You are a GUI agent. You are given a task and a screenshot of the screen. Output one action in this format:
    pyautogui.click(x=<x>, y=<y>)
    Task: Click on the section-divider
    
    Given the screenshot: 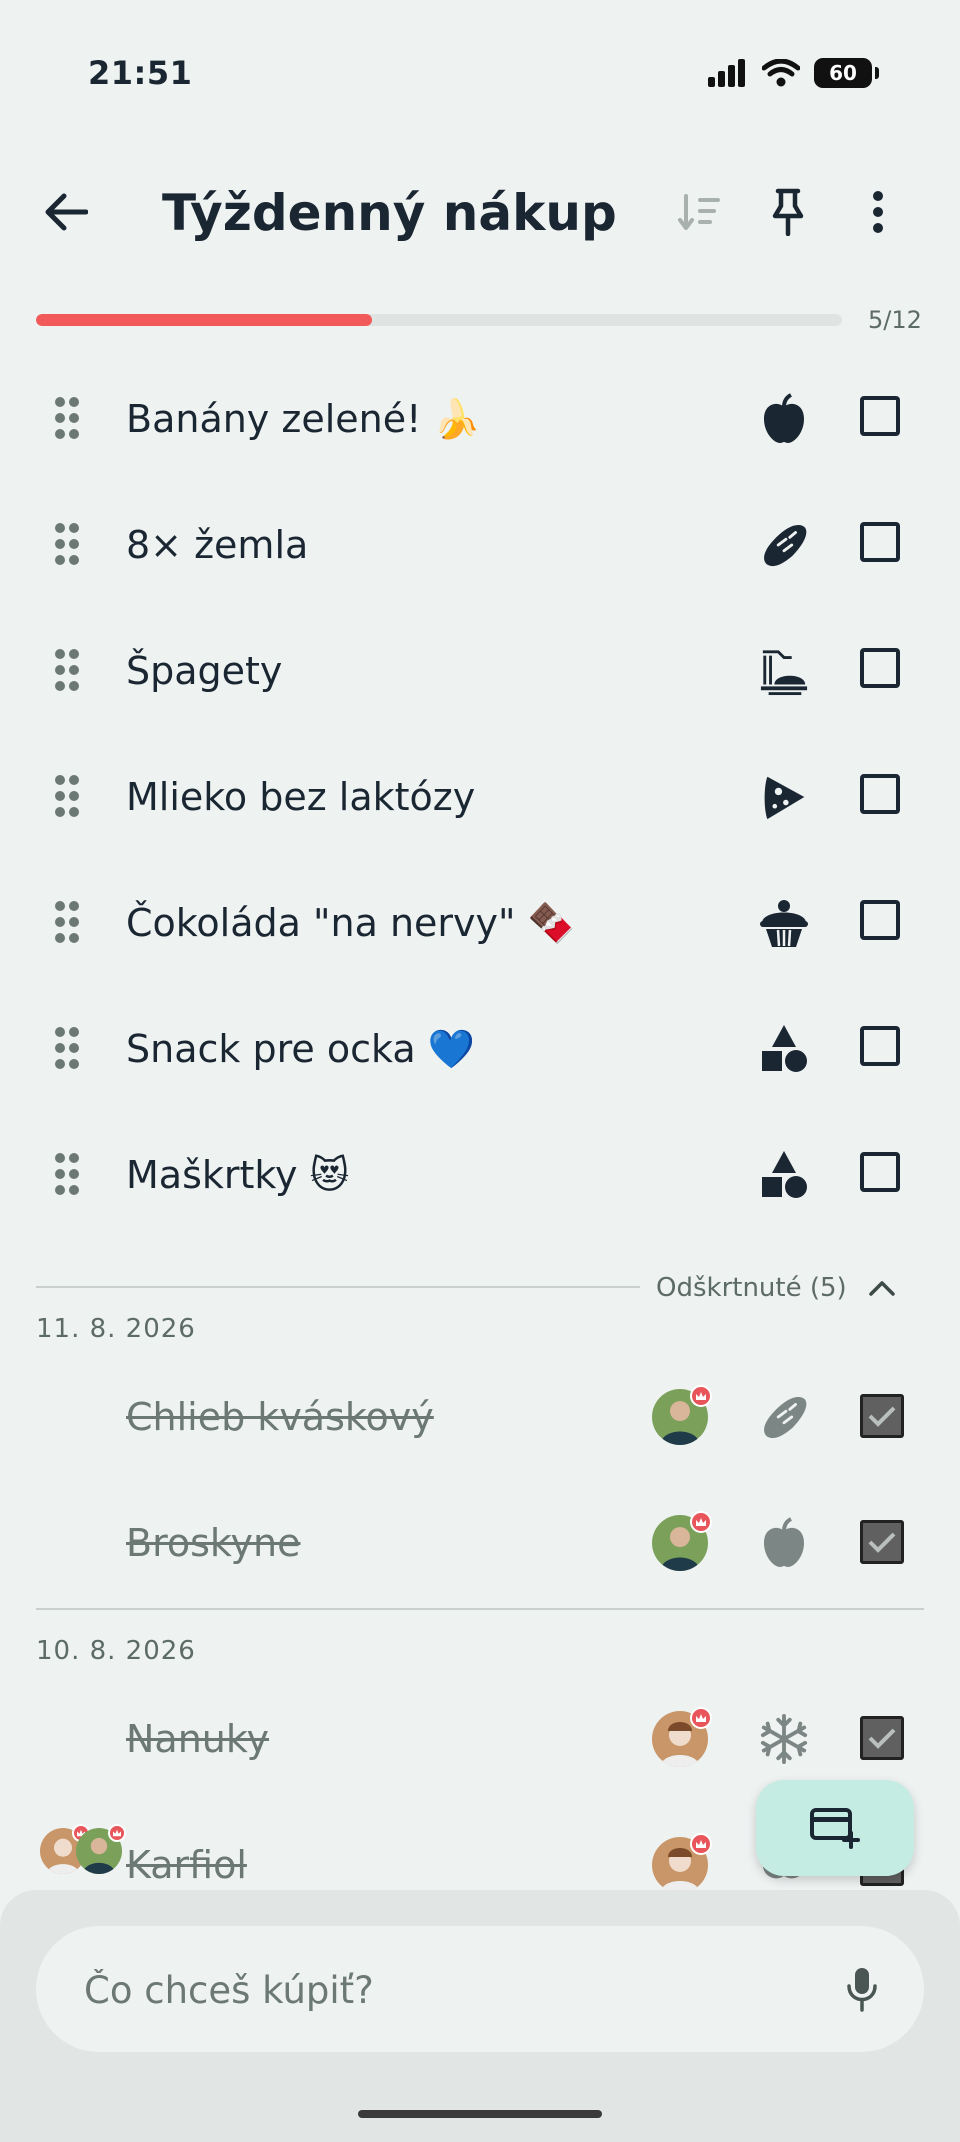 What is the action you would take?
    pyautogui.click(x=338, y=1287)
    